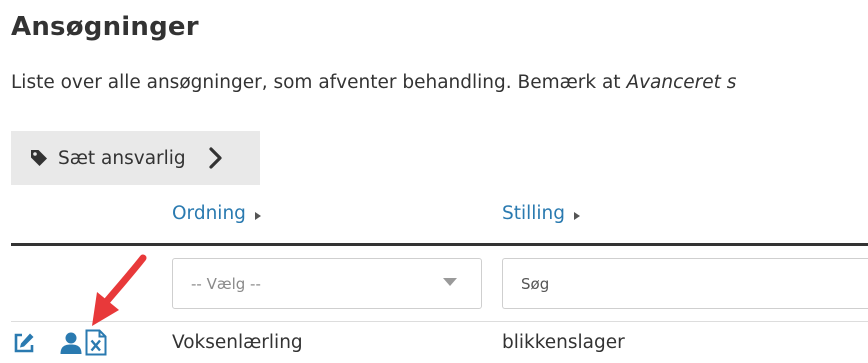  Describe the element at coordinates (209, 213) in the screenshot. I see `column-header-ordning-label: Ordning` at that location.